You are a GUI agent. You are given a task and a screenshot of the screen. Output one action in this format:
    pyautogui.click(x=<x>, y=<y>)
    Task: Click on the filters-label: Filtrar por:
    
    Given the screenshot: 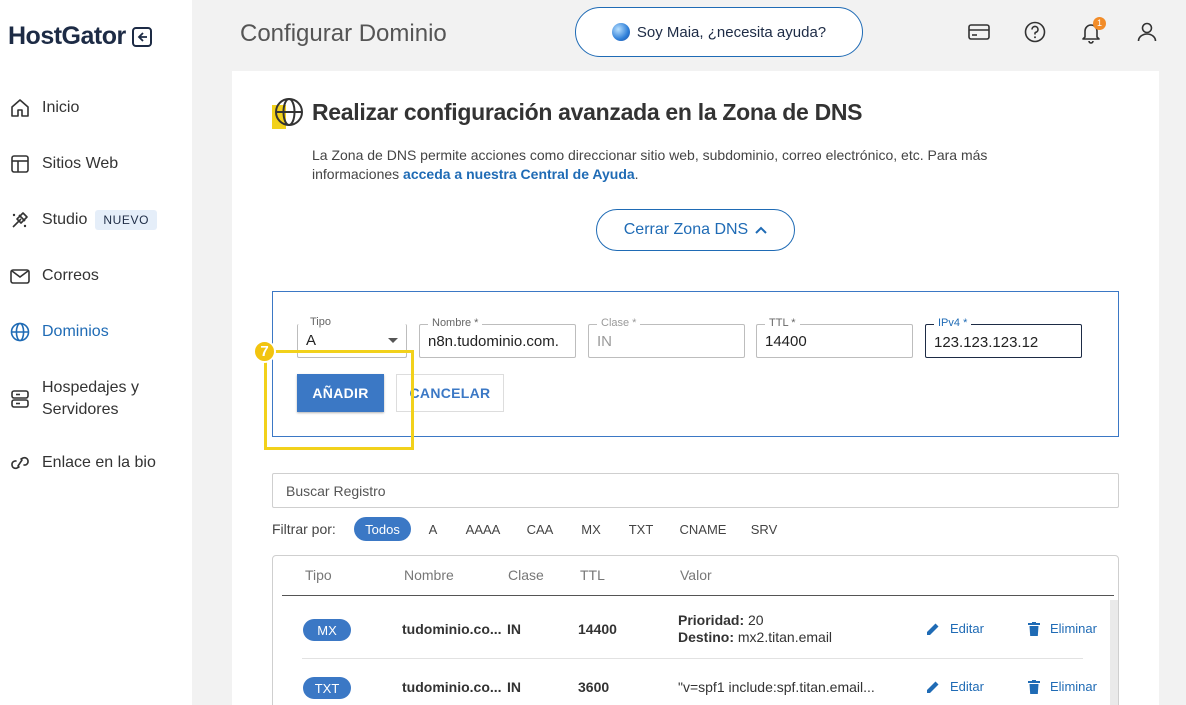 What is the action you would take?
    pyautogui.click(x=304, y=529)
    